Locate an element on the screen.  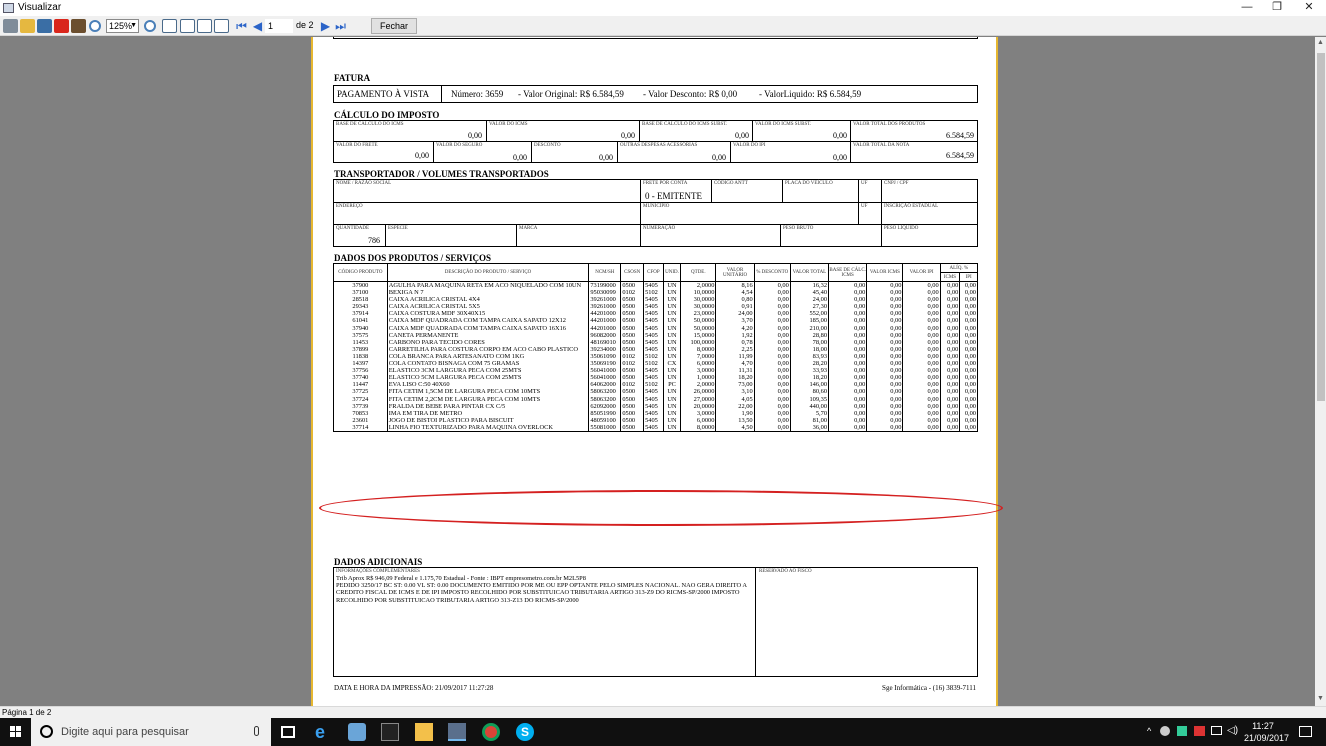
volume-icon: ◁) is located at coordinates (1232, 730).